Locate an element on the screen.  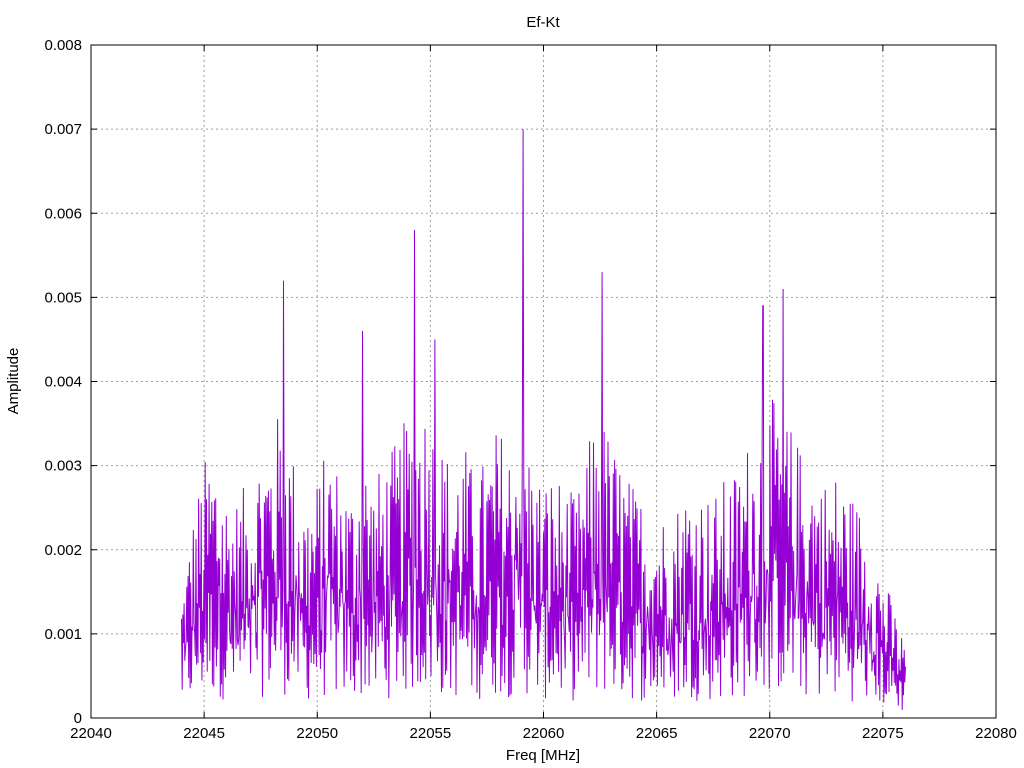
x-tick-label: 22065 is located at coordinates (657, 733).